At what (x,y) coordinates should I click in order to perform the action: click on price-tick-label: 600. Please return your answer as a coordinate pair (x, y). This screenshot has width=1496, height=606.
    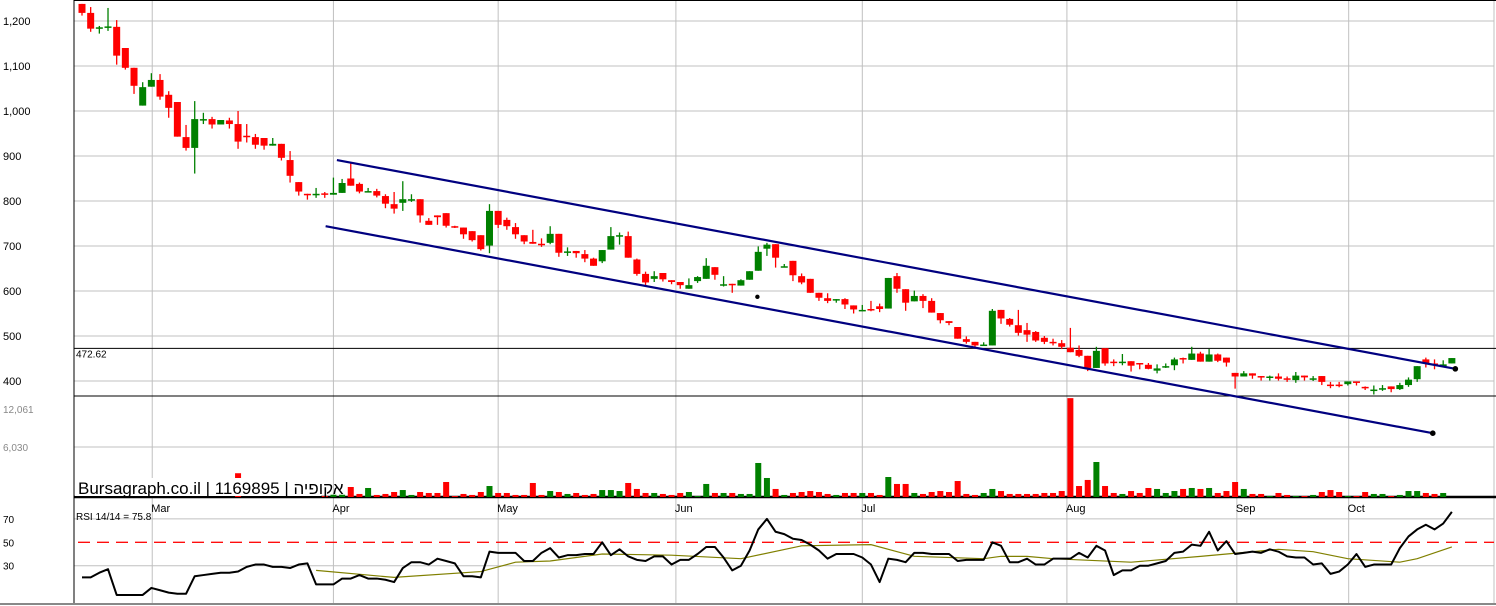
    Looking at the image, I should click on (12, 292).